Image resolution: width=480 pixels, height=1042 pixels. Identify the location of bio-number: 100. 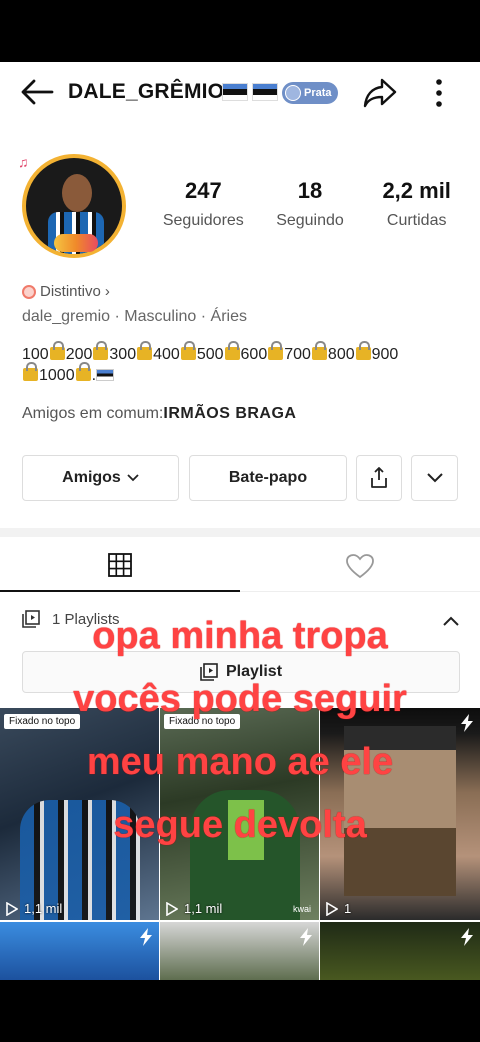
(35, 354).